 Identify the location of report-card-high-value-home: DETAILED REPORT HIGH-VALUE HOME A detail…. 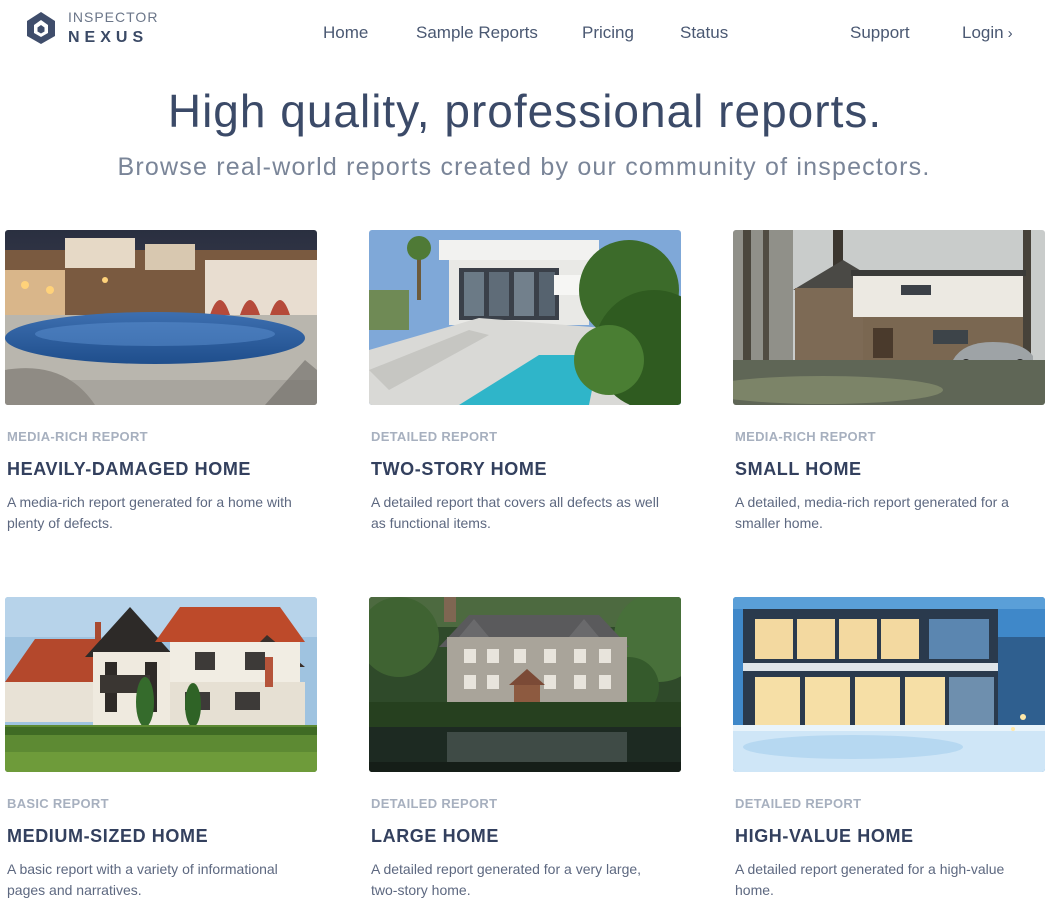
(889, 749).